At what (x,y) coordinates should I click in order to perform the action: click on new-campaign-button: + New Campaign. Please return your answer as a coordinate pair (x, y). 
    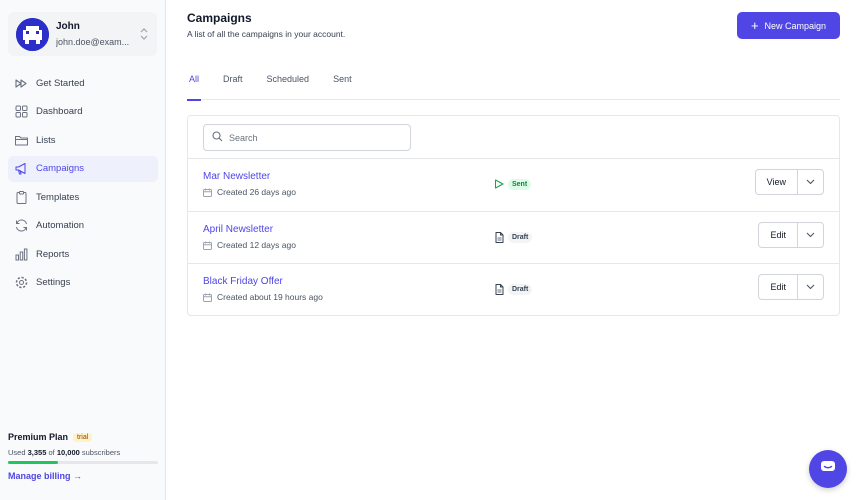
    Looking at the image, I should click on (788, 25).